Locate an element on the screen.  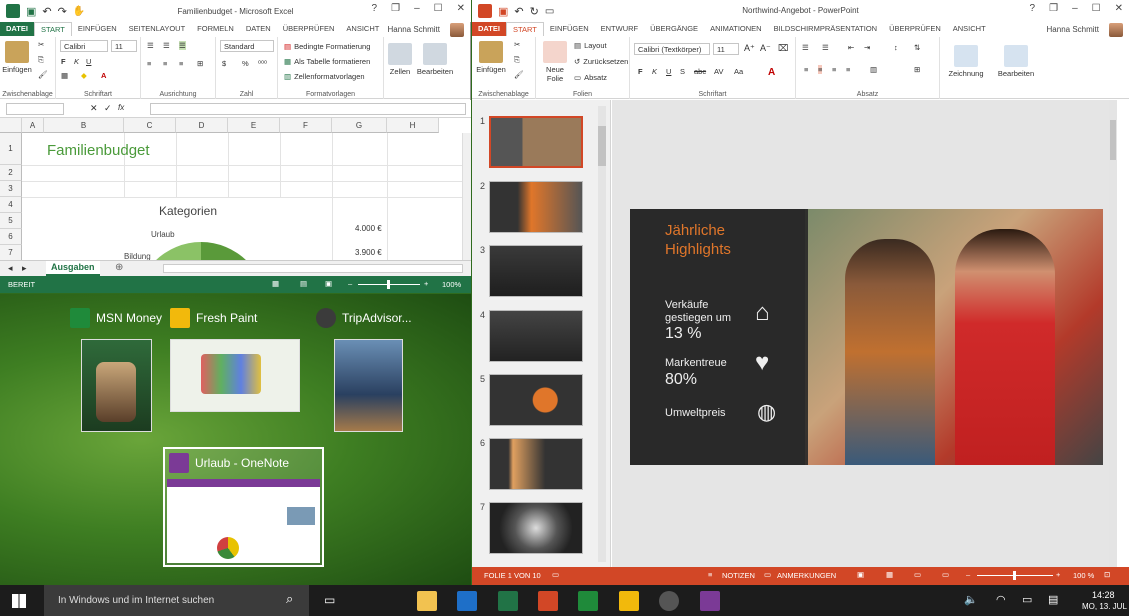
row-header: 3 is located at coordinates (11, 189).